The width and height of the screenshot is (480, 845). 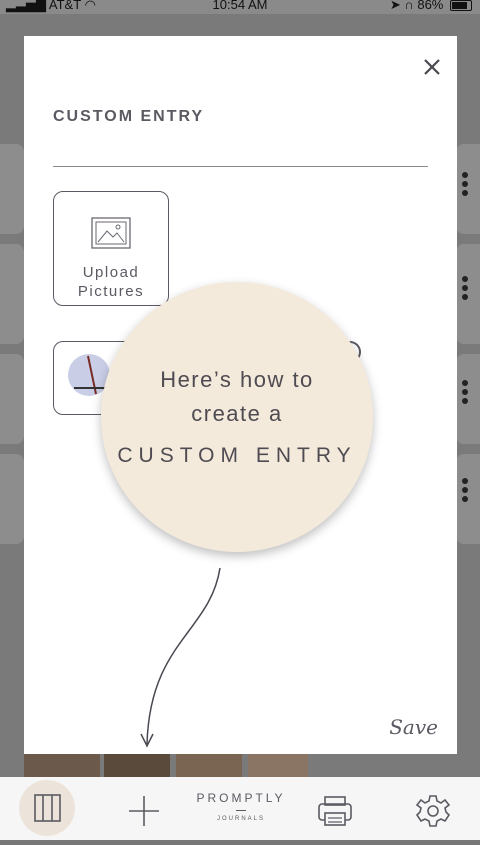 I want to click on brand-subtitle: JOURNALS, so click(x=240, y=819).